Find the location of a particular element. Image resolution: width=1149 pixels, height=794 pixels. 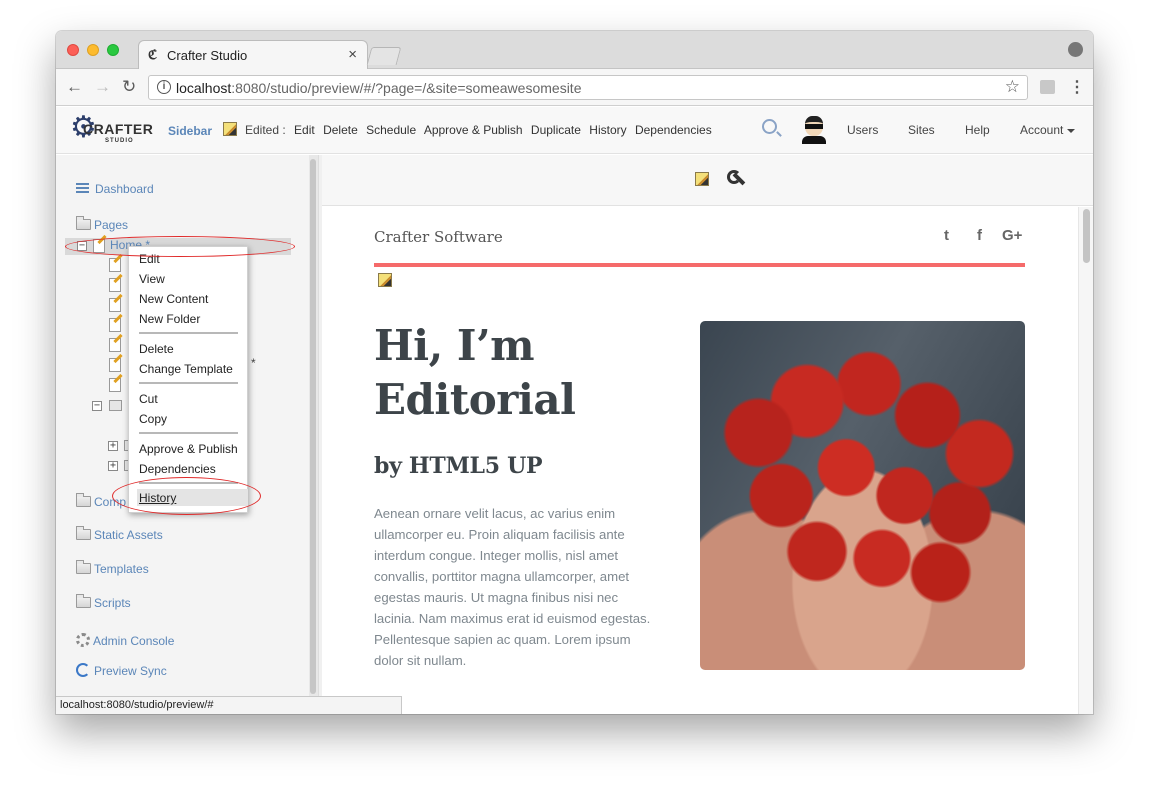

toolbar-schedule: Schedule is located at coordinates (391, 130).